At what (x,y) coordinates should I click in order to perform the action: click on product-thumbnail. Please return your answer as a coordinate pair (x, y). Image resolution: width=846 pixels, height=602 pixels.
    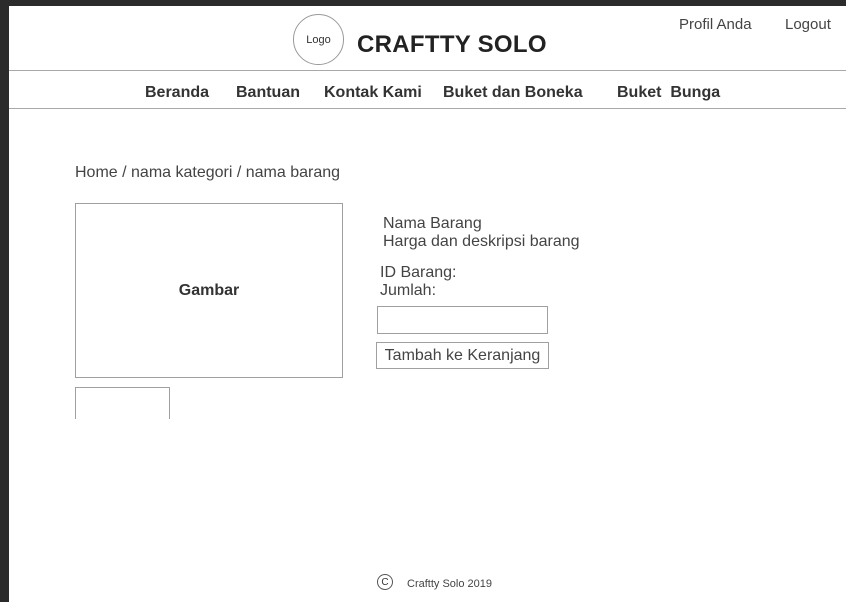
    Looking at the image, I should click on (122, 403).